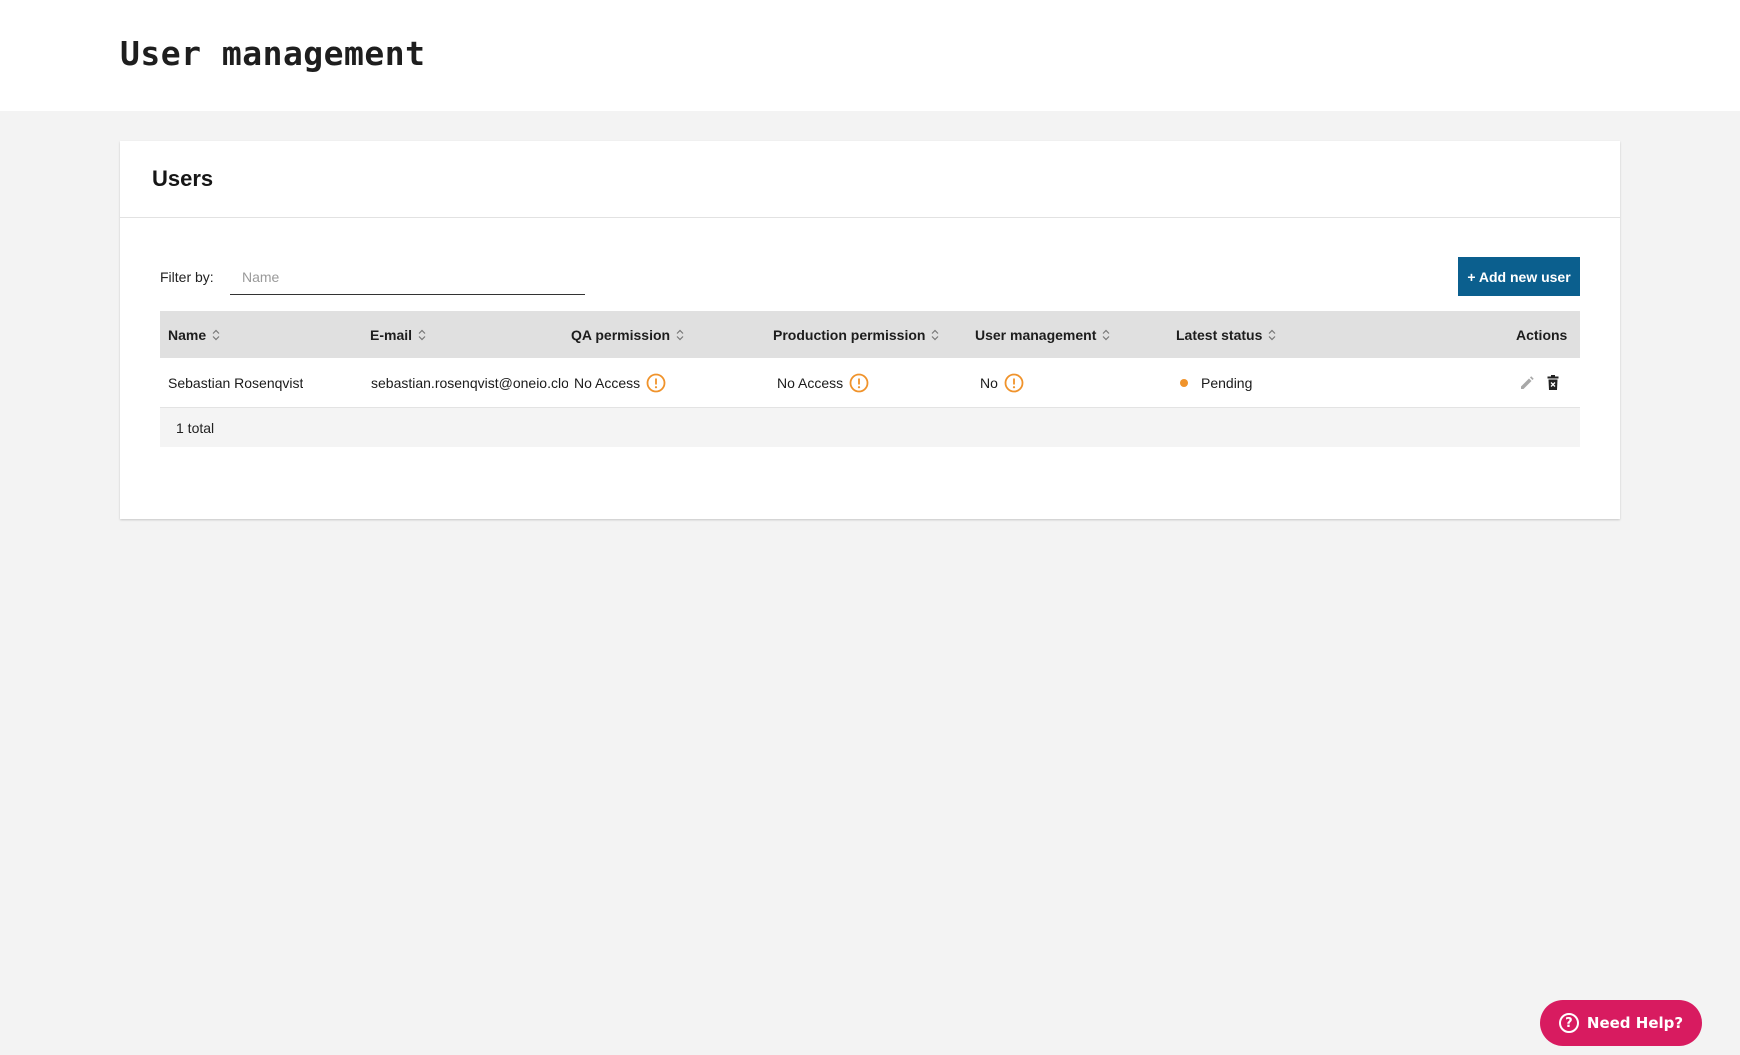 This screenshot has height=1055, width=1740. What do you see at coordinates (1568, 1023) in the screenshot?
I see `question-icon: ?` at bounding box center [1568, 1023].